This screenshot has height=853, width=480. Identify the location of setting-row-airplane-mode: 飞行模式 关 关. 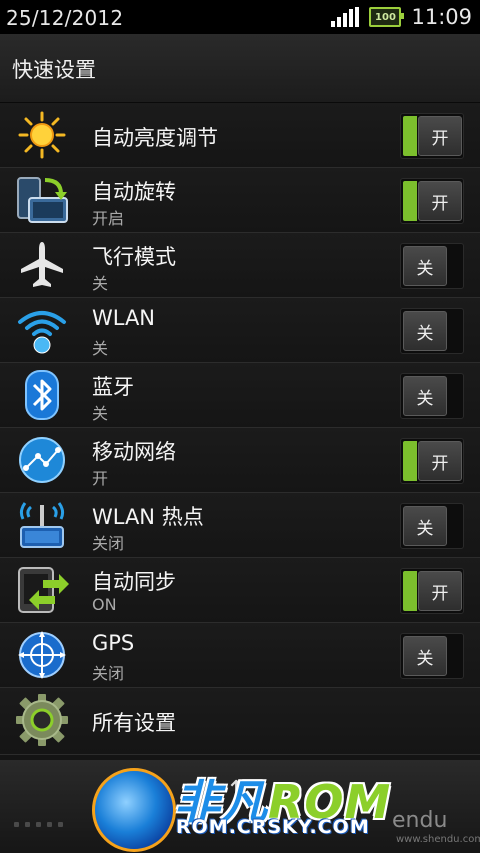
(240, 265).